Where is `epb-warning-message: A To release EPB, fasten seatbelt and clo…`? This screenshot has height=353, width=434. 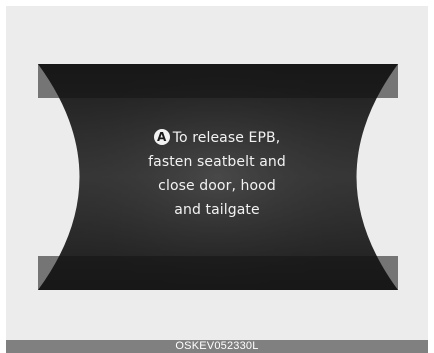 epb-warning-message: A To release EPB, fasten seatbelt and clo… is located at coordinates (217, 174).